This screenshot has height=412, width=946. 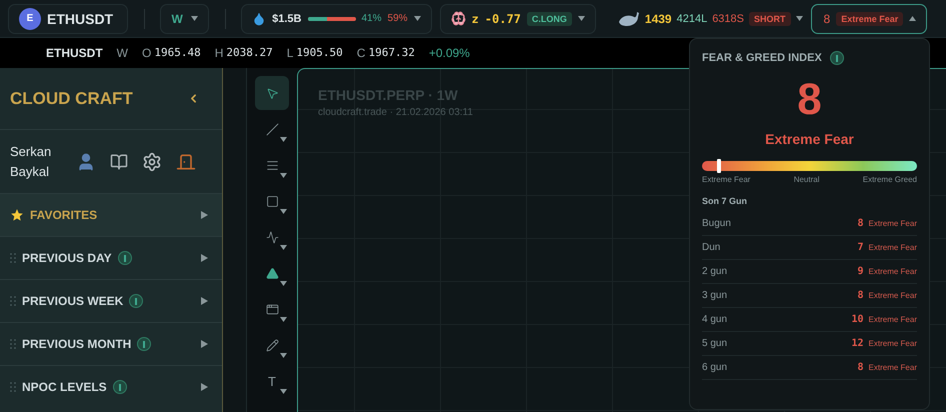 I want to click on index-label: Extreme Fear, so click(x=809, y=139).